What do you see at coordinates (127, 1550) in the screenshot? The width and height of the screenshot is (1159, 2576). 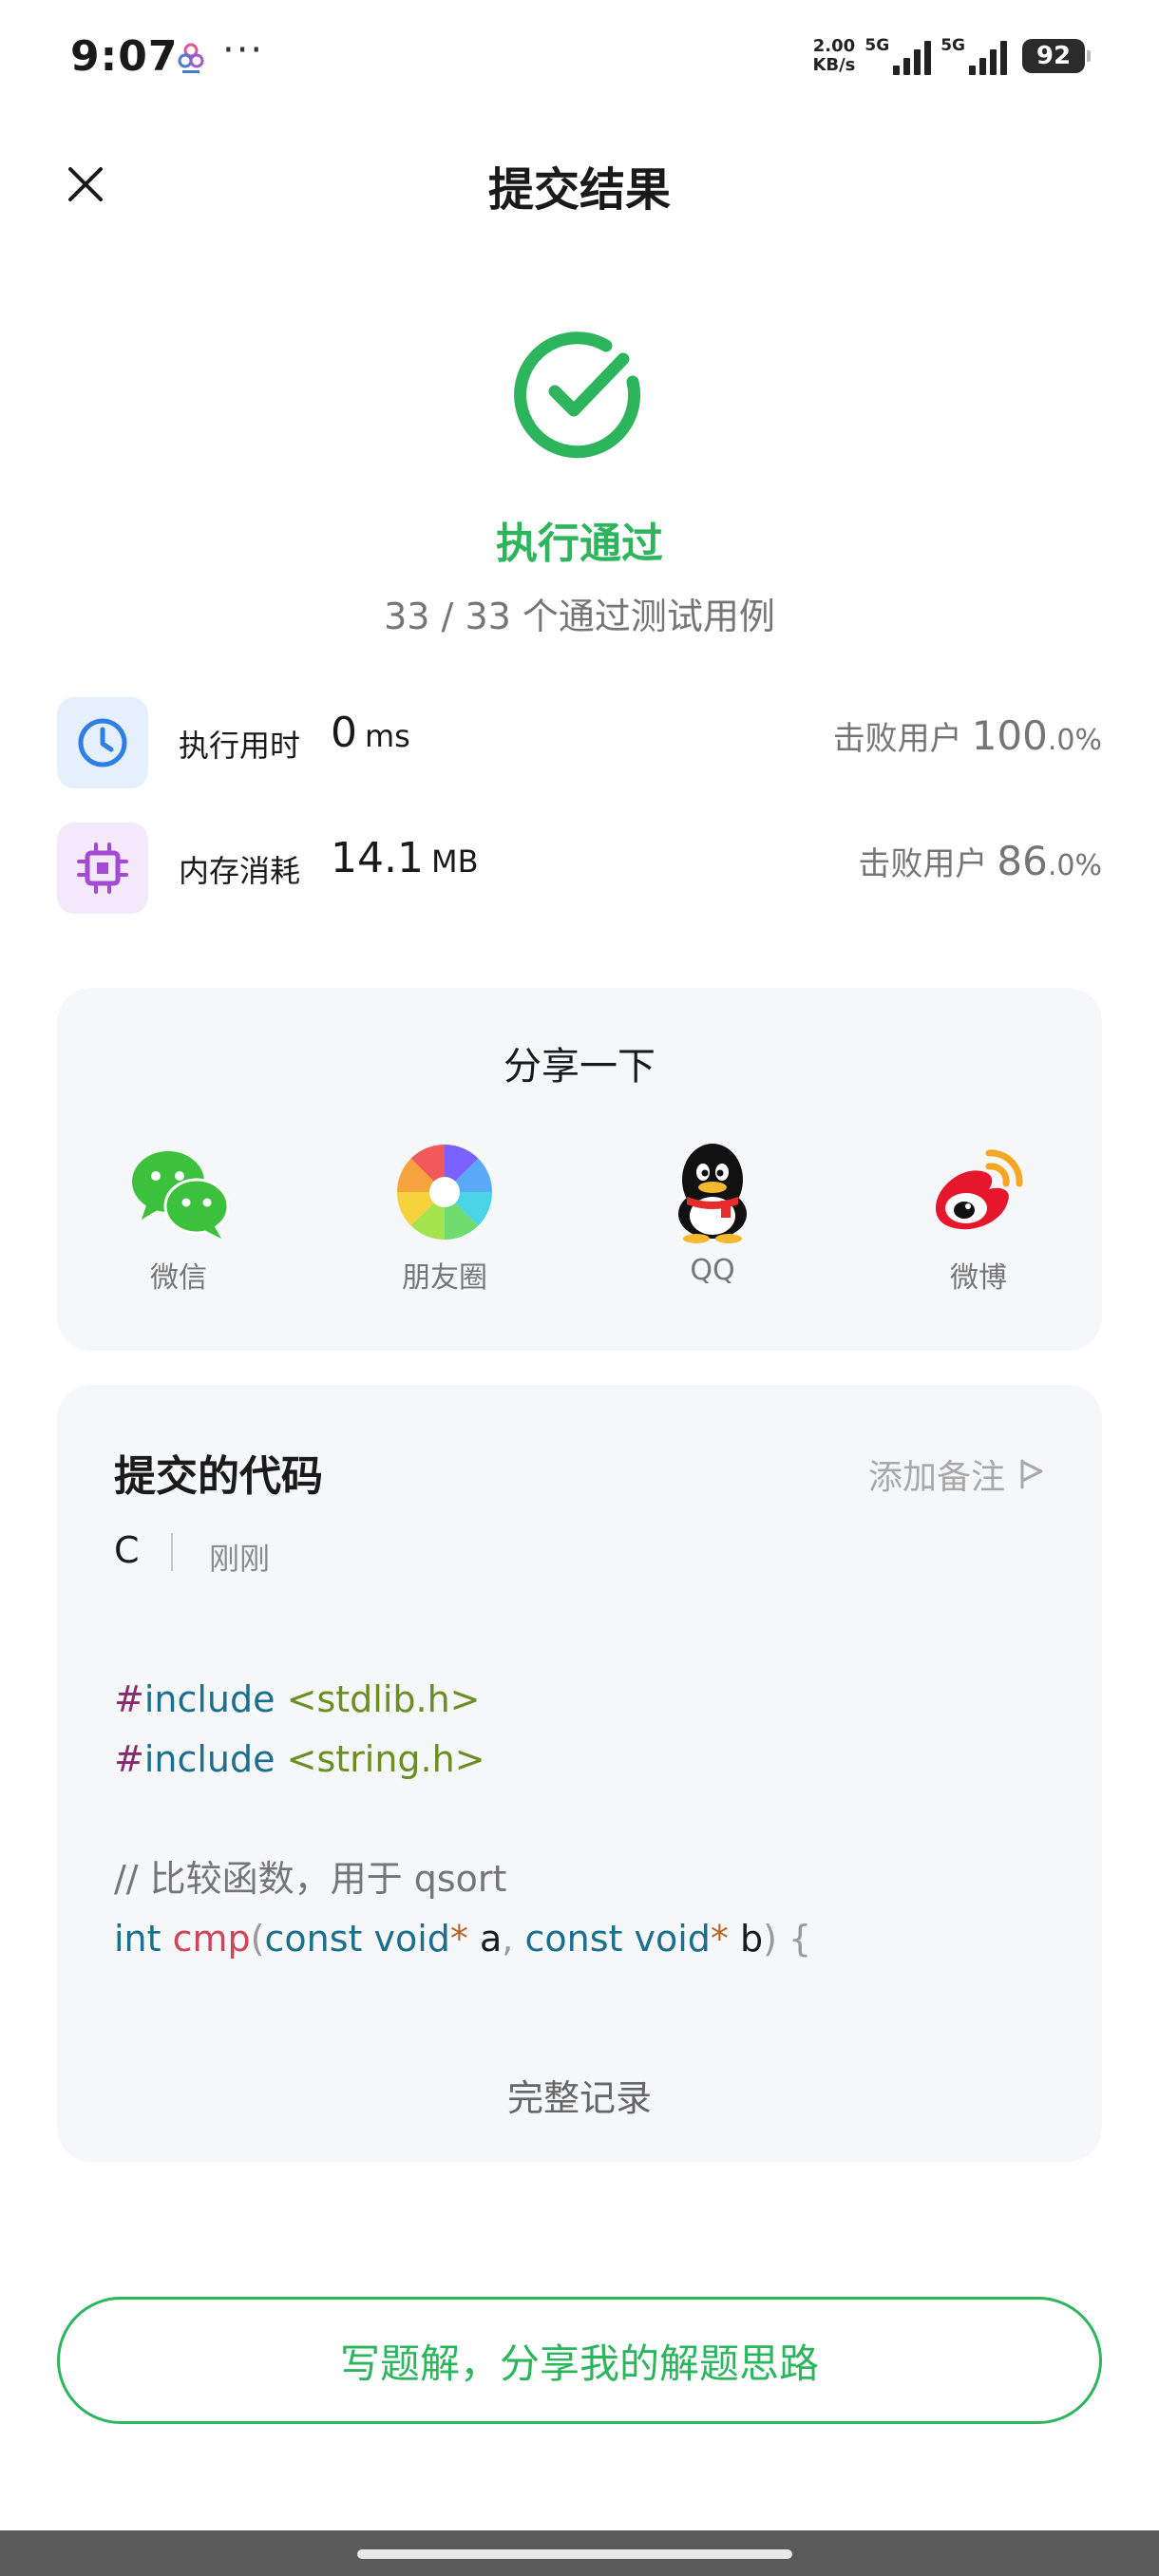 I see `code-language: C` at bounding box center [127, 1550].